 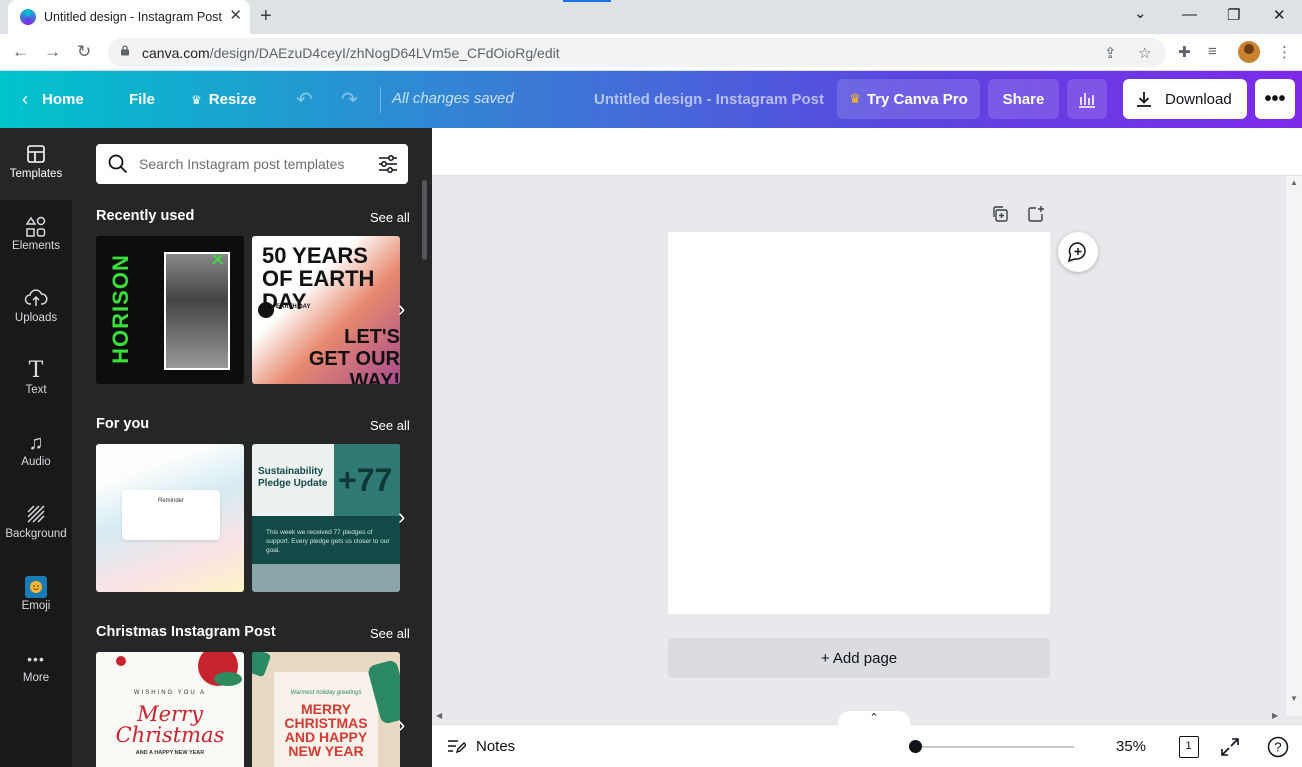 What do you see at coordinates (1275, 715) in the screenshot?
I see `scroll-right-icon: ▶` at bounding box center [1275, 715].